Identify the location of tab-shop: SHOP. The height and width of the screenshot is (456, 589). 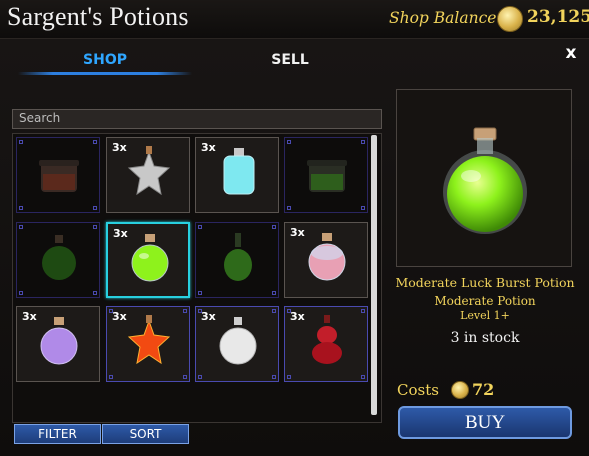
(105, 60).